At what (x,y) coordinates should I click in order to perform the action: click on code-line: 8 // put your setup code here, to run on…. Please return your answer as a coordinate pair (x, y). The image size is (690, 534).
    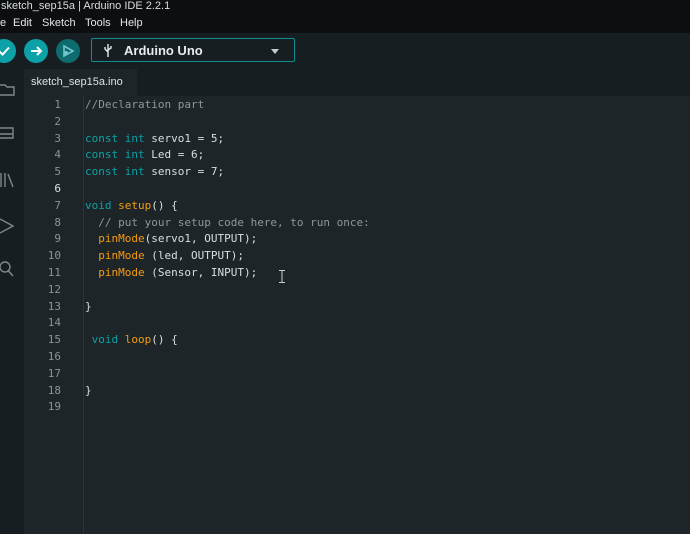
    Looking at the image, I should click on (357, 222).